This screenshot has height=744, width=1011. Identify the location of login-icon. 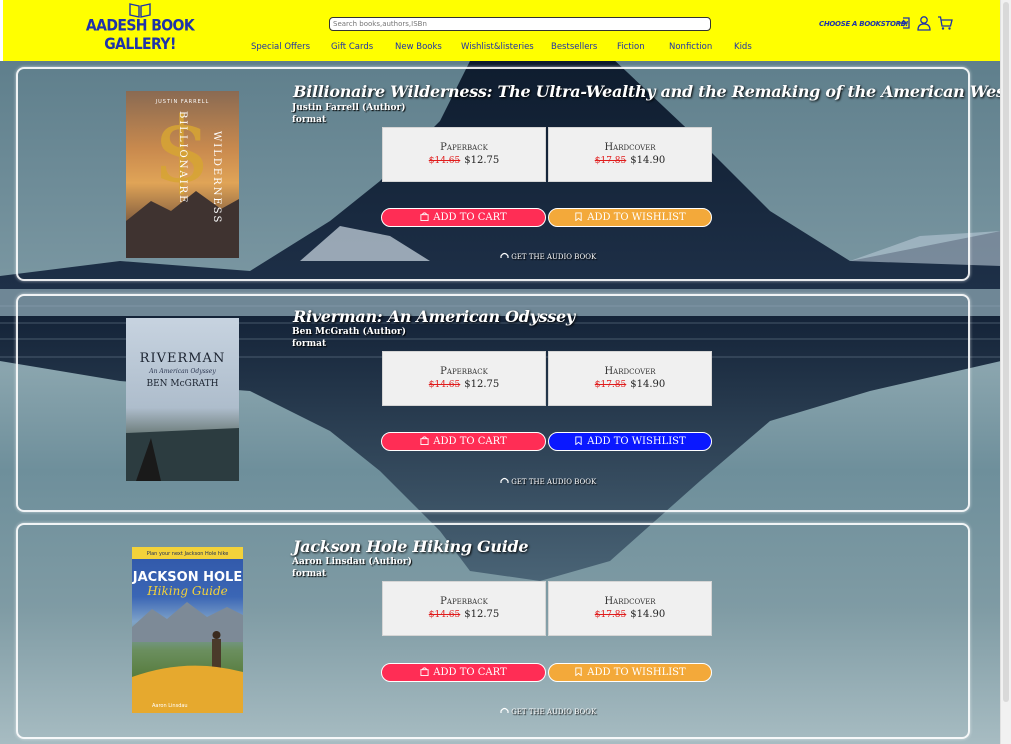
(904, 23).